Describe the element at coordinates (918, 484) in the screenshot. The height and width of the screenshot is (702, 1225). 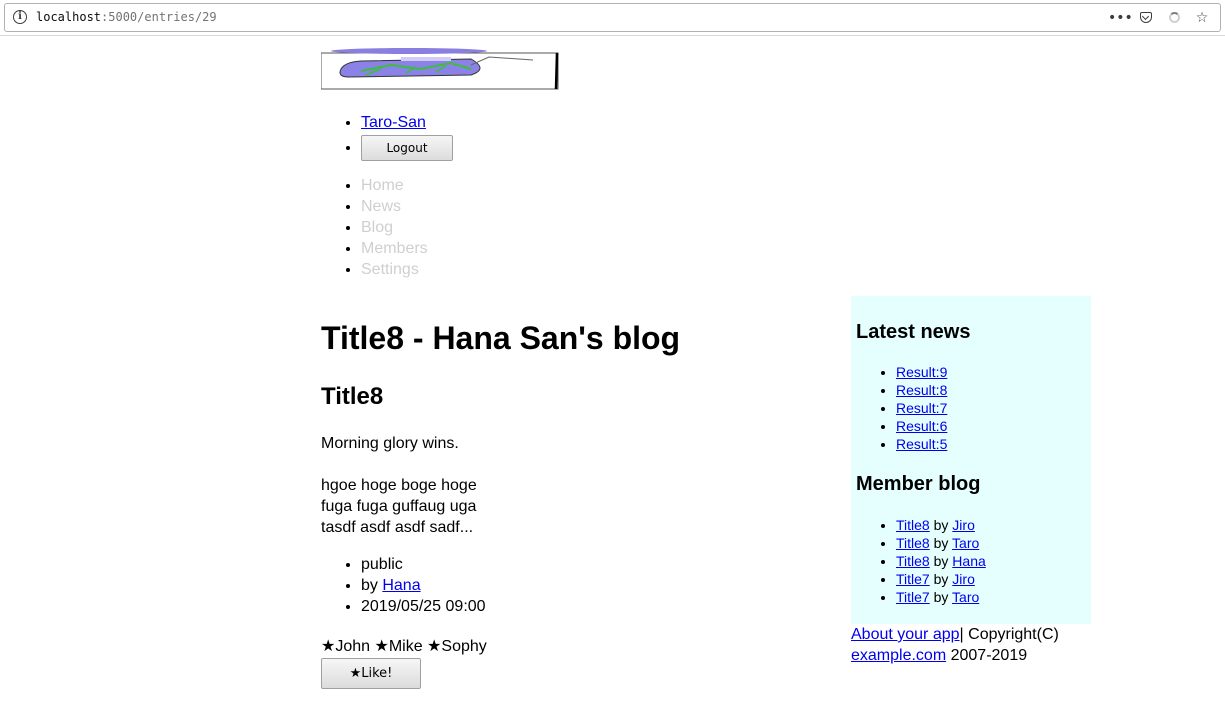
I see `member-blog-heading: Member blog` at that location.